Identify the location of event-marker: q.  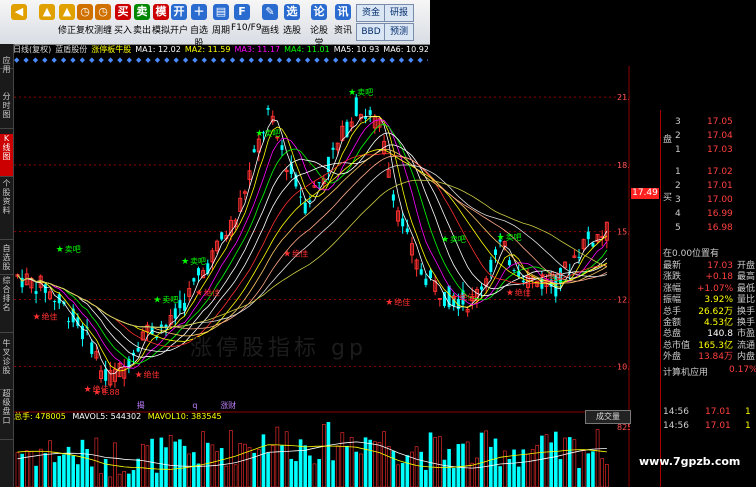
(194, 405).